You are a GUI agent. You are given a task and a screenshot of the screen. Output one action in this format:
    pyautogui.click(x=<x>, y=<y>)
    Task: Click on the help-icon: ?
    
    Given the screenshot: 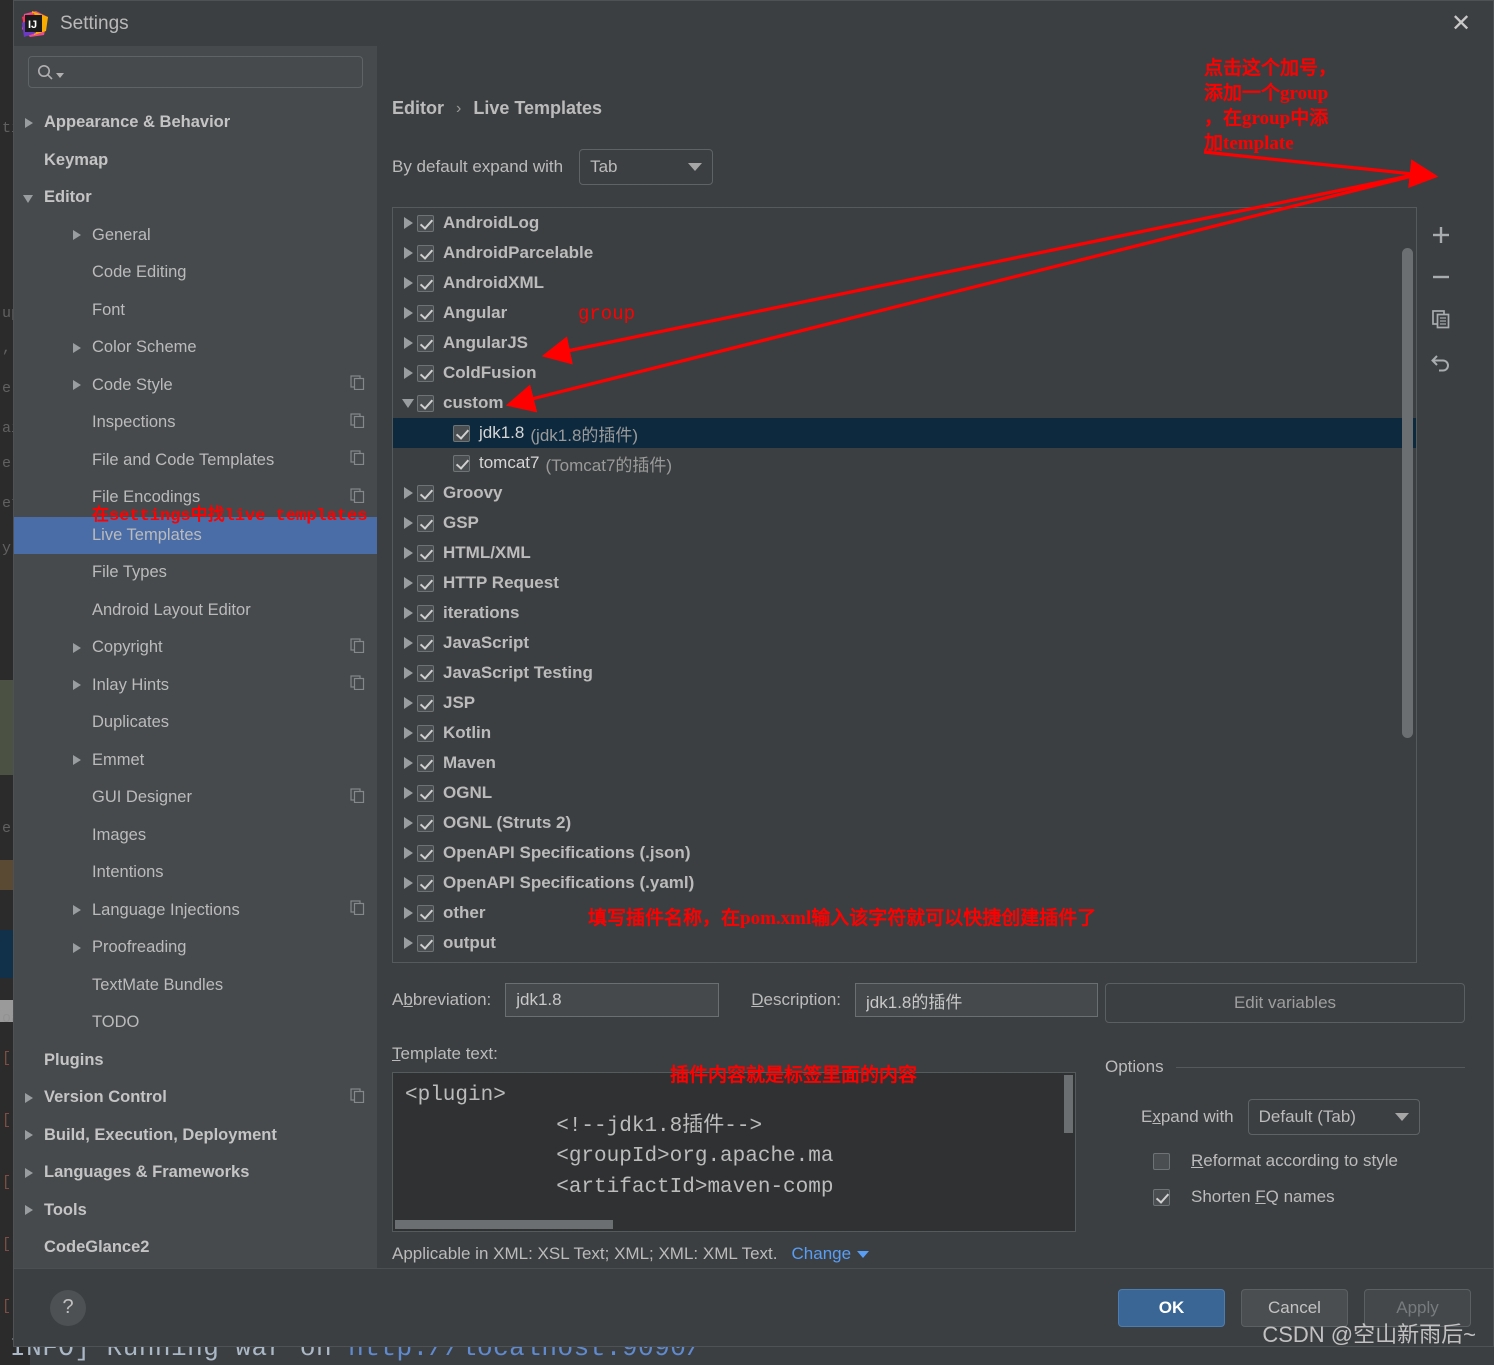 What is the action you would take?
    pyautogui.click(x=68, y=1307)
    